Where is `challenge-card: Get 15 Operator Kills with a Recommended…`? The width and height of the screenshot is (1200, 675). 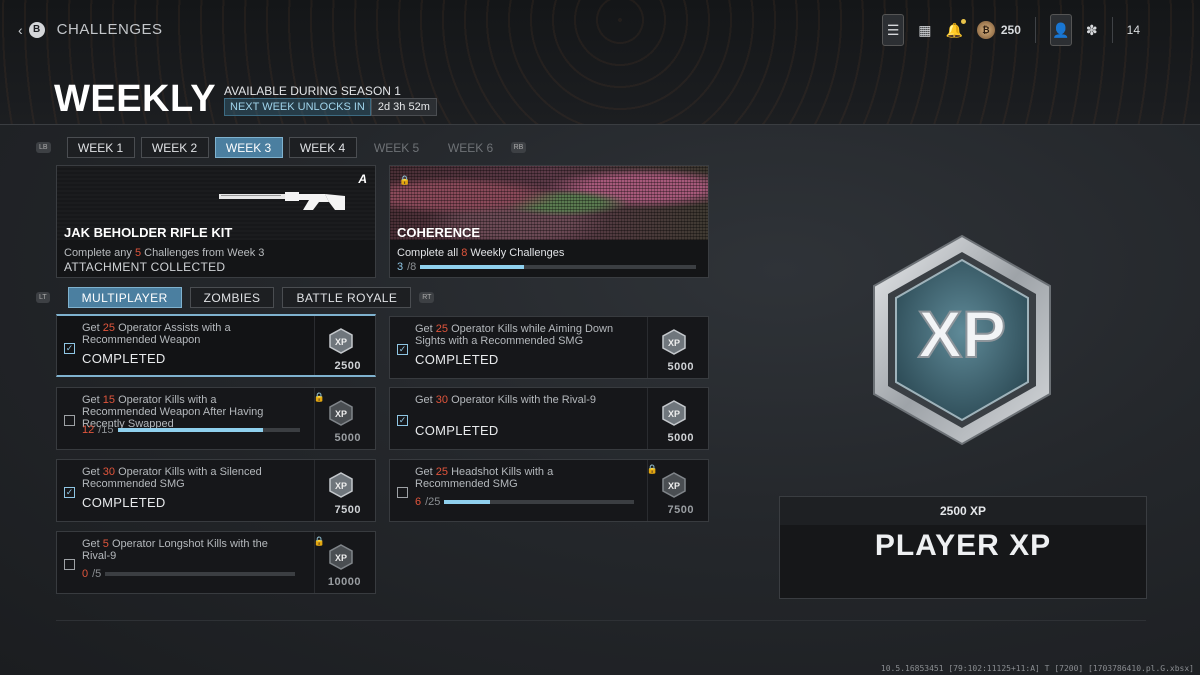 challenge-card: Get 15 Operator Kills with a Recommended… is located at coordinates (216, 418).